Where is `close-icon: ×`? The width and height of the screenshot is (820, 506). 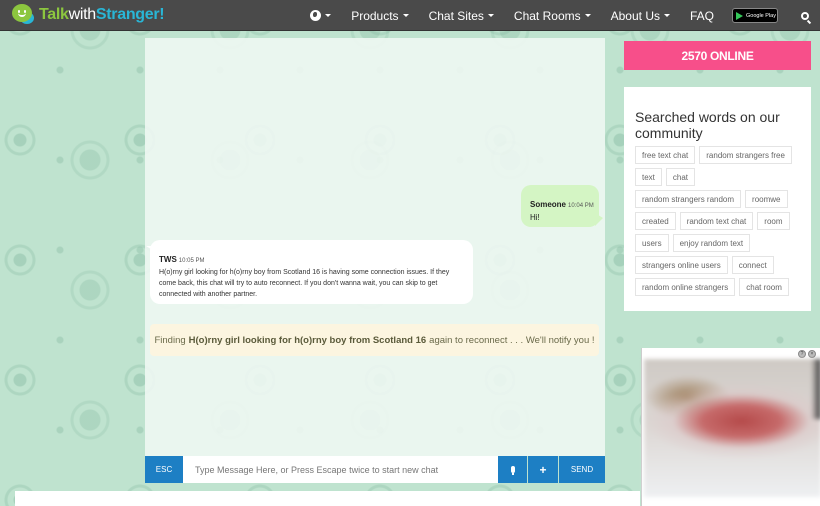 close-icon: × is located at coordinates (812, 354).